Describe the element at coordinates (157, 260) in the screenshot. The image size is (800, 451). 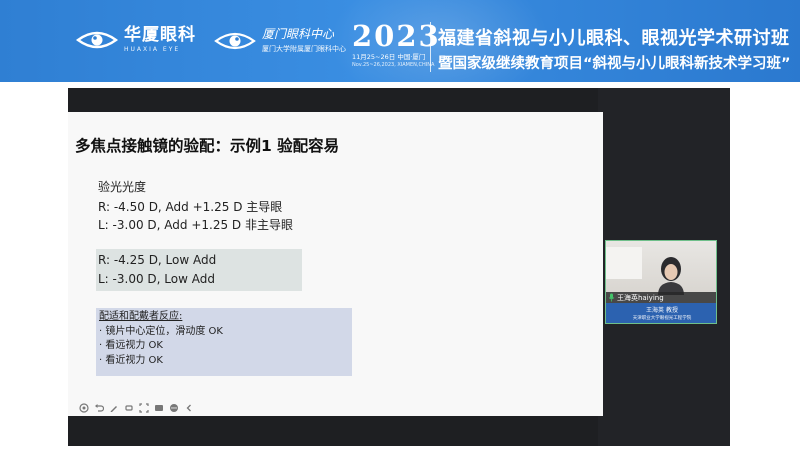
I see `lens-right-row: R: -4.25 D, Low Add` at that location.